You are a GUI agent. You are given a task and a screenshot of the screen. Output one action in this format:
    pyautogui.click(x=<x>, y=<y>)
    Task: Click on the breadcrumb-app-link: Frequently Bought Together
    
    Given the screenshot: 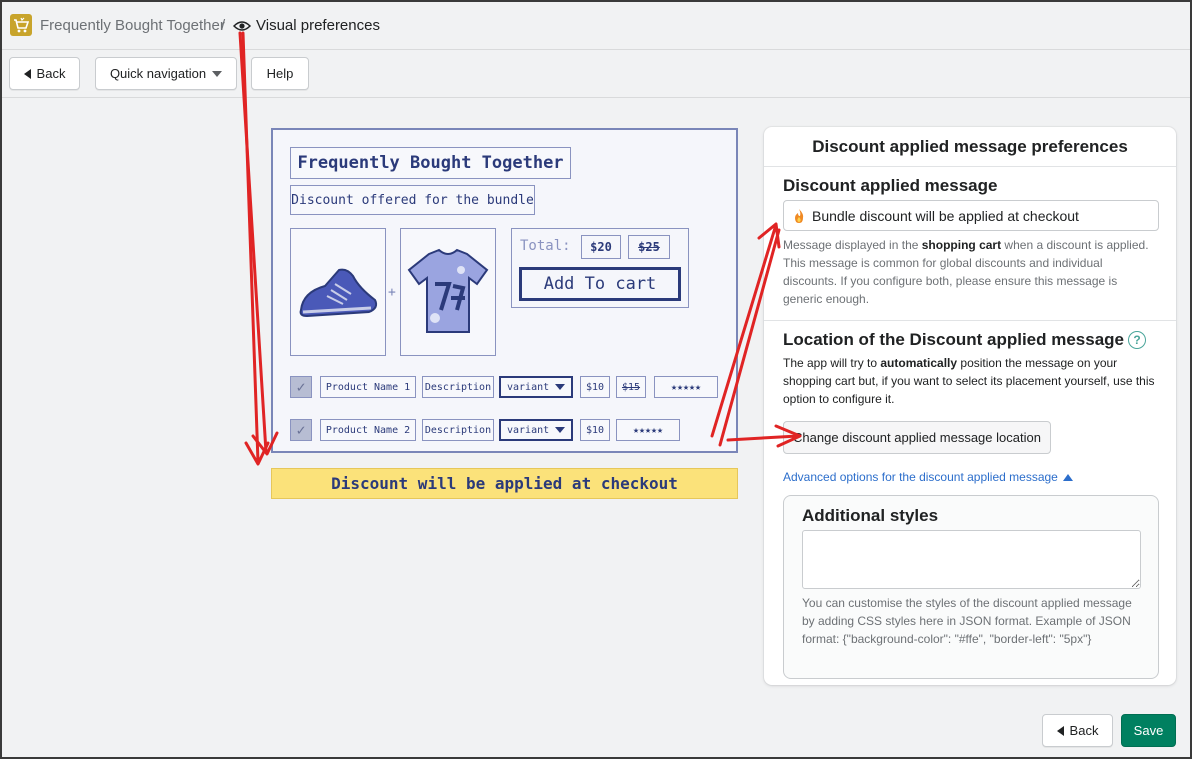 What is the action you would take?
    pyautogui.click(x=132, y=25)
    